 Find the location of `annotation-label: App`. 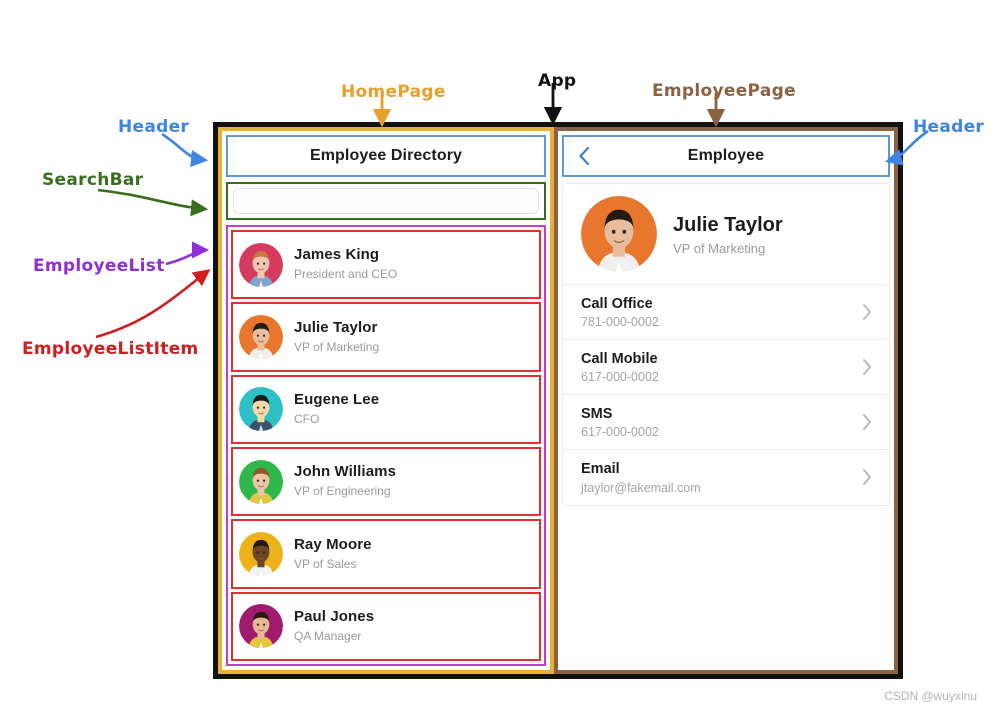

annotation-label: App is located at coordinates (557, 81).